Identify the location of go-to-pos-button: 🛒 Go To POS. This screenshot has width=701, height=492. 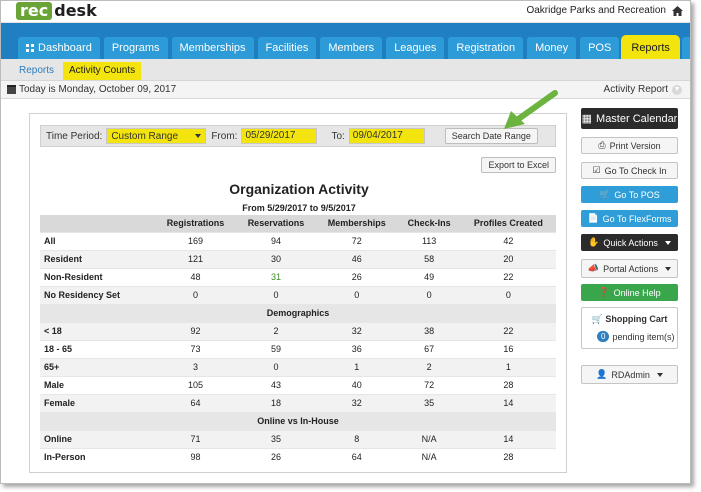
(629, 194).